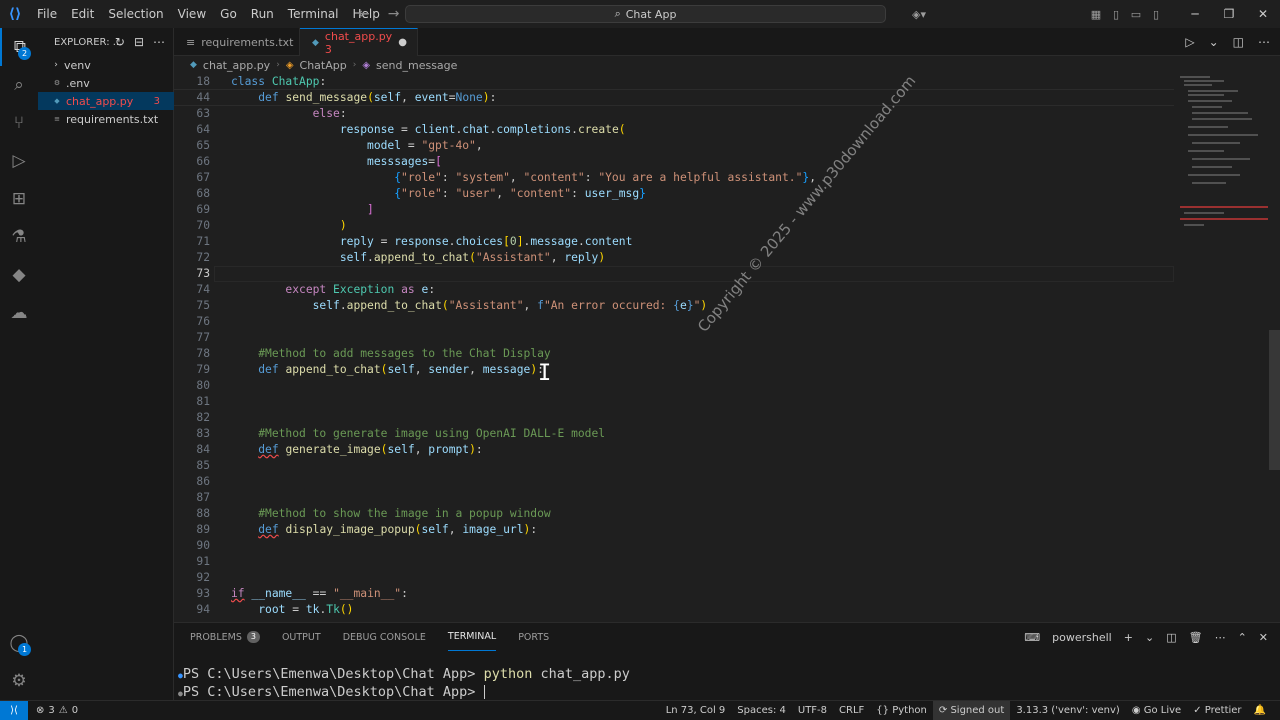 Image resolution: width=1280 pixels, height=720 pixels. Describe the element at coordinates (761, 710) in the screenshot. I see `indentation: Spaces: 4` at that location.